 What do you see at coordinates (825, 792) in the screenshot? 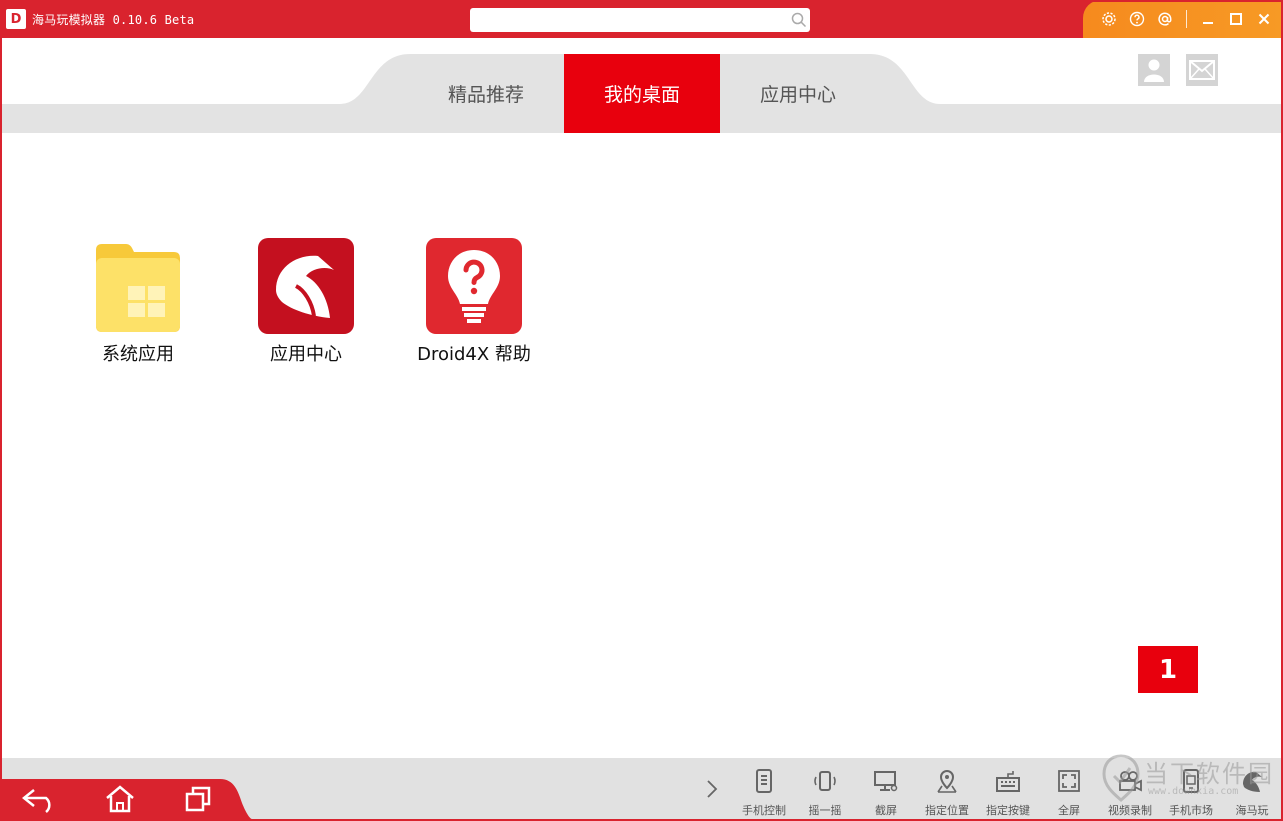
I see `tool-shake: 摇一摇` at bounding box center [825, 792].